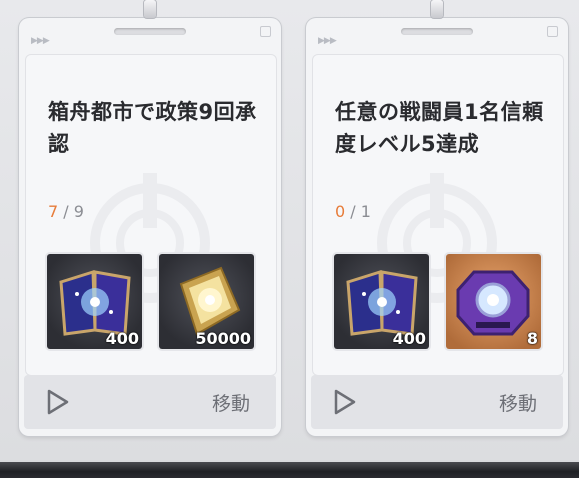  I want to click on mission-progress: 0 / 1, so click(353, 211).